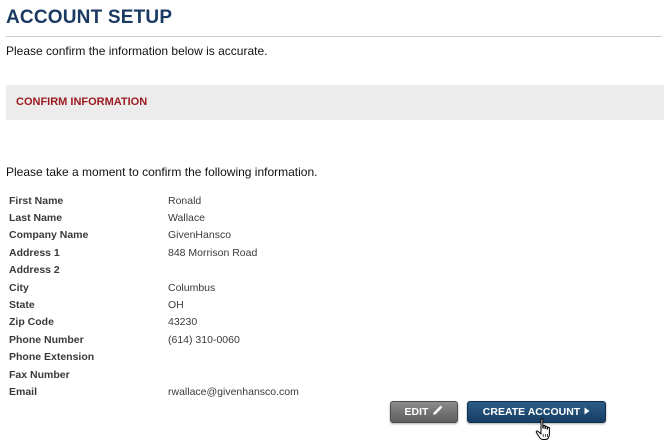 The height and width of the screenshot is (443, 664). I want to click on create-account-button-label: CREATE ACCOUNT, so click(531, 412).